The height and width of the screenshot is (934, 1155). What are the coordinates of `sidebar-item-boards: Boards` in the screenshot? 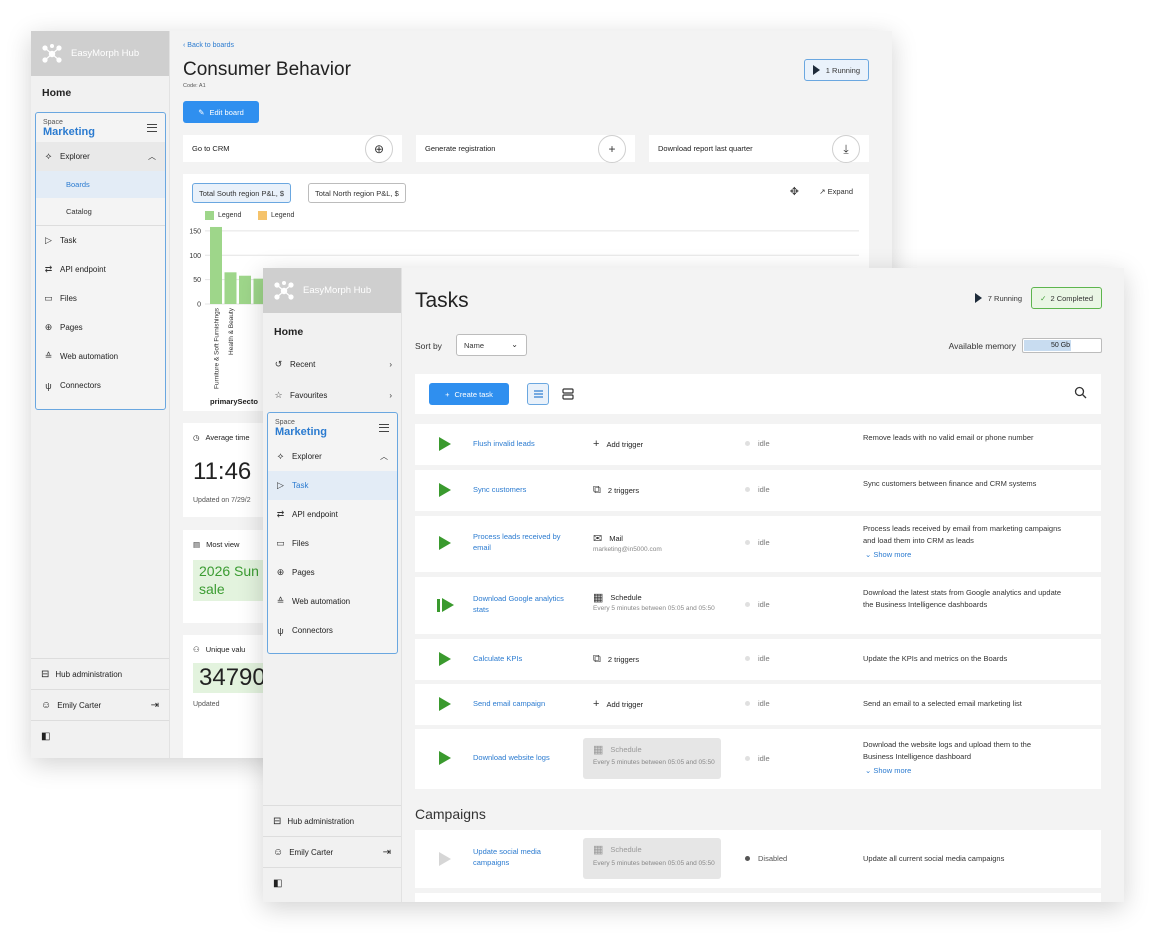 It's located at (100, 184).